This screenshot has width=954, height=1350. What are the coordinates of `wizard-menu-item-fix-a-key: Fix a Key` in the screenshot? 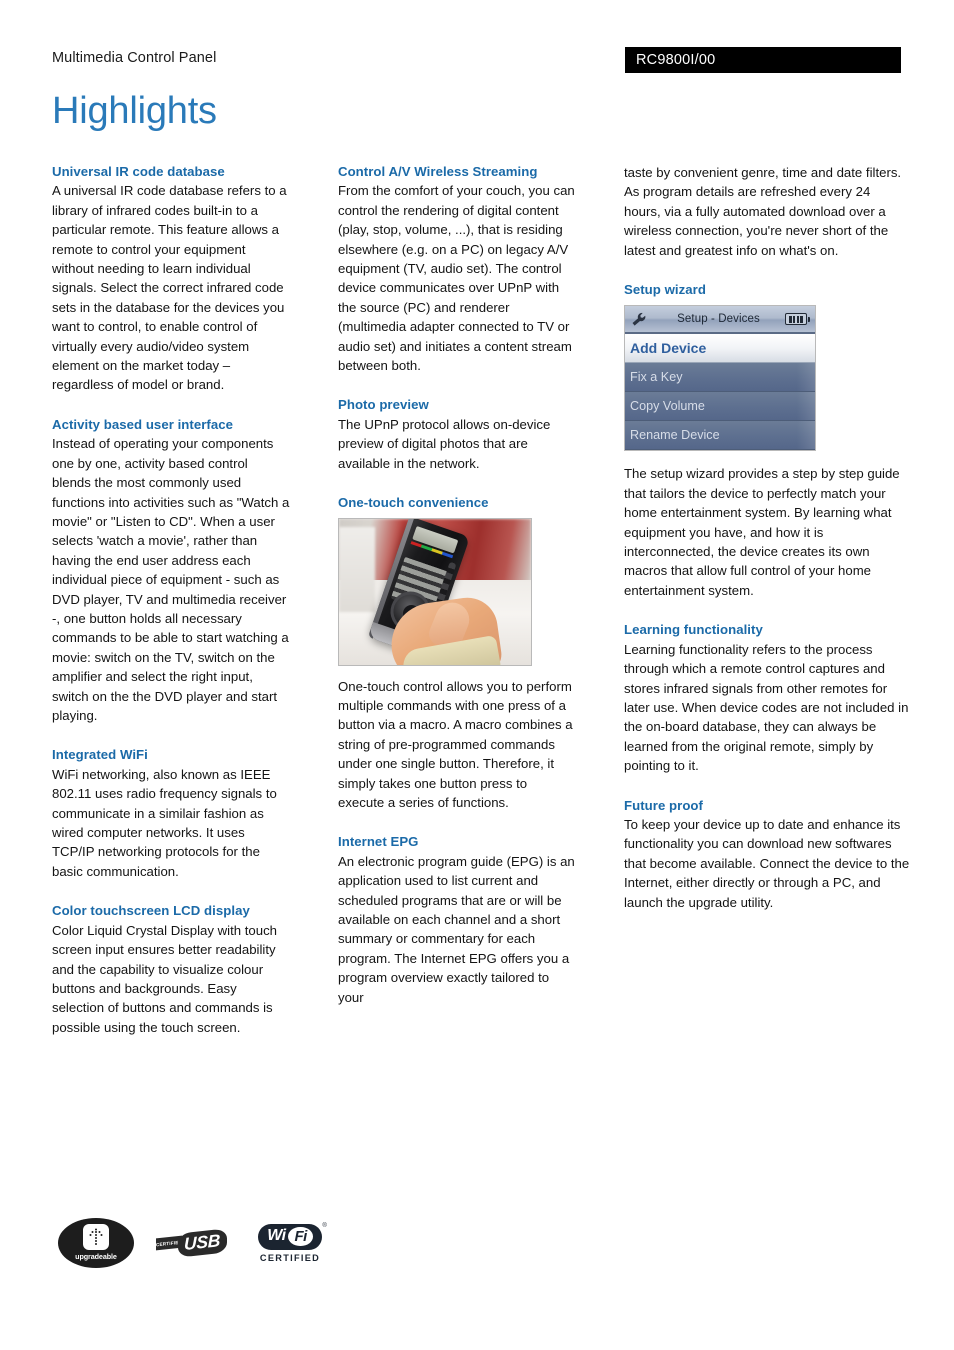 It's located at (720, 378).